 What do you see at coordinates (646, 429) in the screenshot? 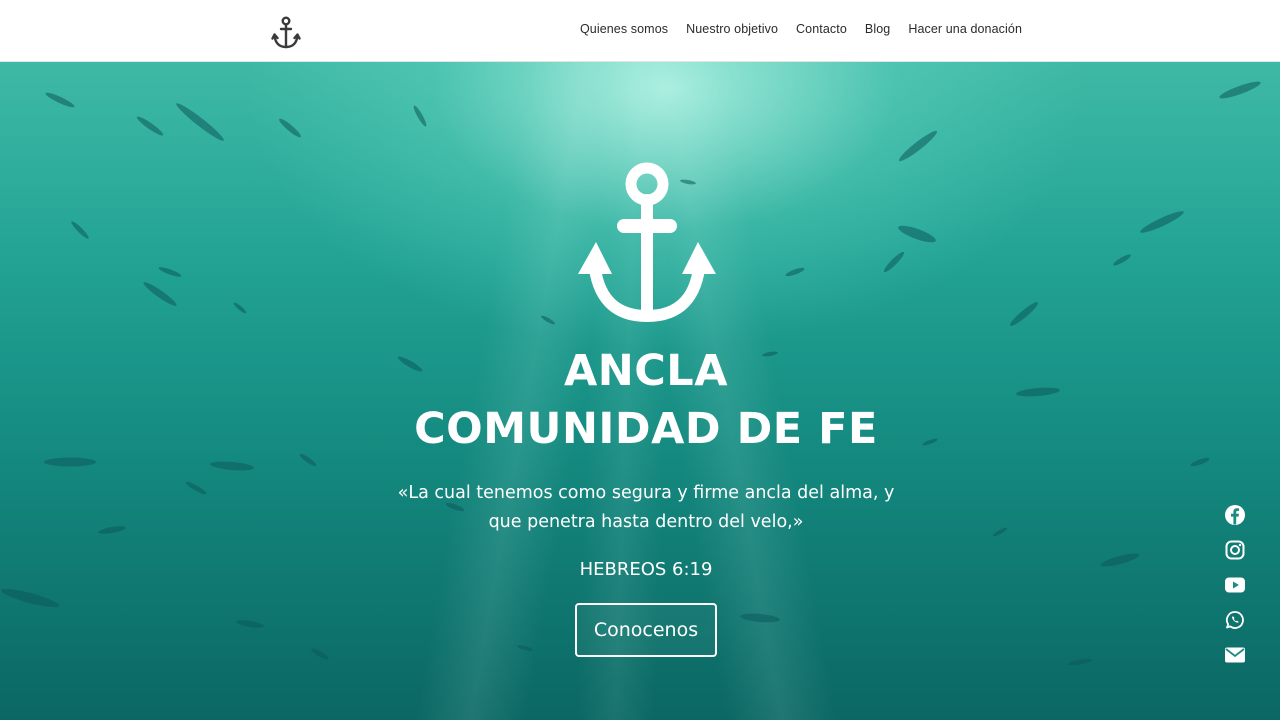
I see `title-line-2: COMUNIDAD DE FE` at bounding box center [646, 429].